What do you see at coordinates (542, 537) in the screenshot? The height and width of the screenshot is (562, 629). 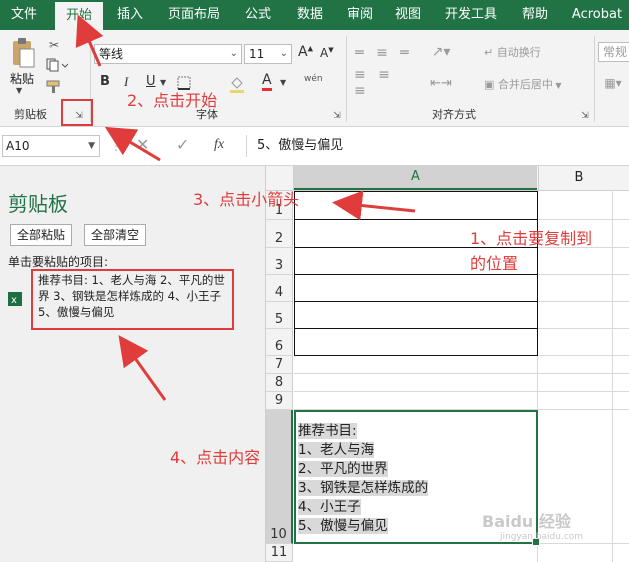 I see `watermark-url: jingyan.baidu.com` at bounding box center [542, 537].